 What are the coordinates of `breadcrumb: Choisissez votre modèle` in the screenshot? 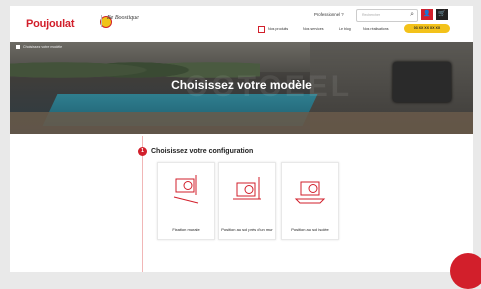 It's located at (39, 47).